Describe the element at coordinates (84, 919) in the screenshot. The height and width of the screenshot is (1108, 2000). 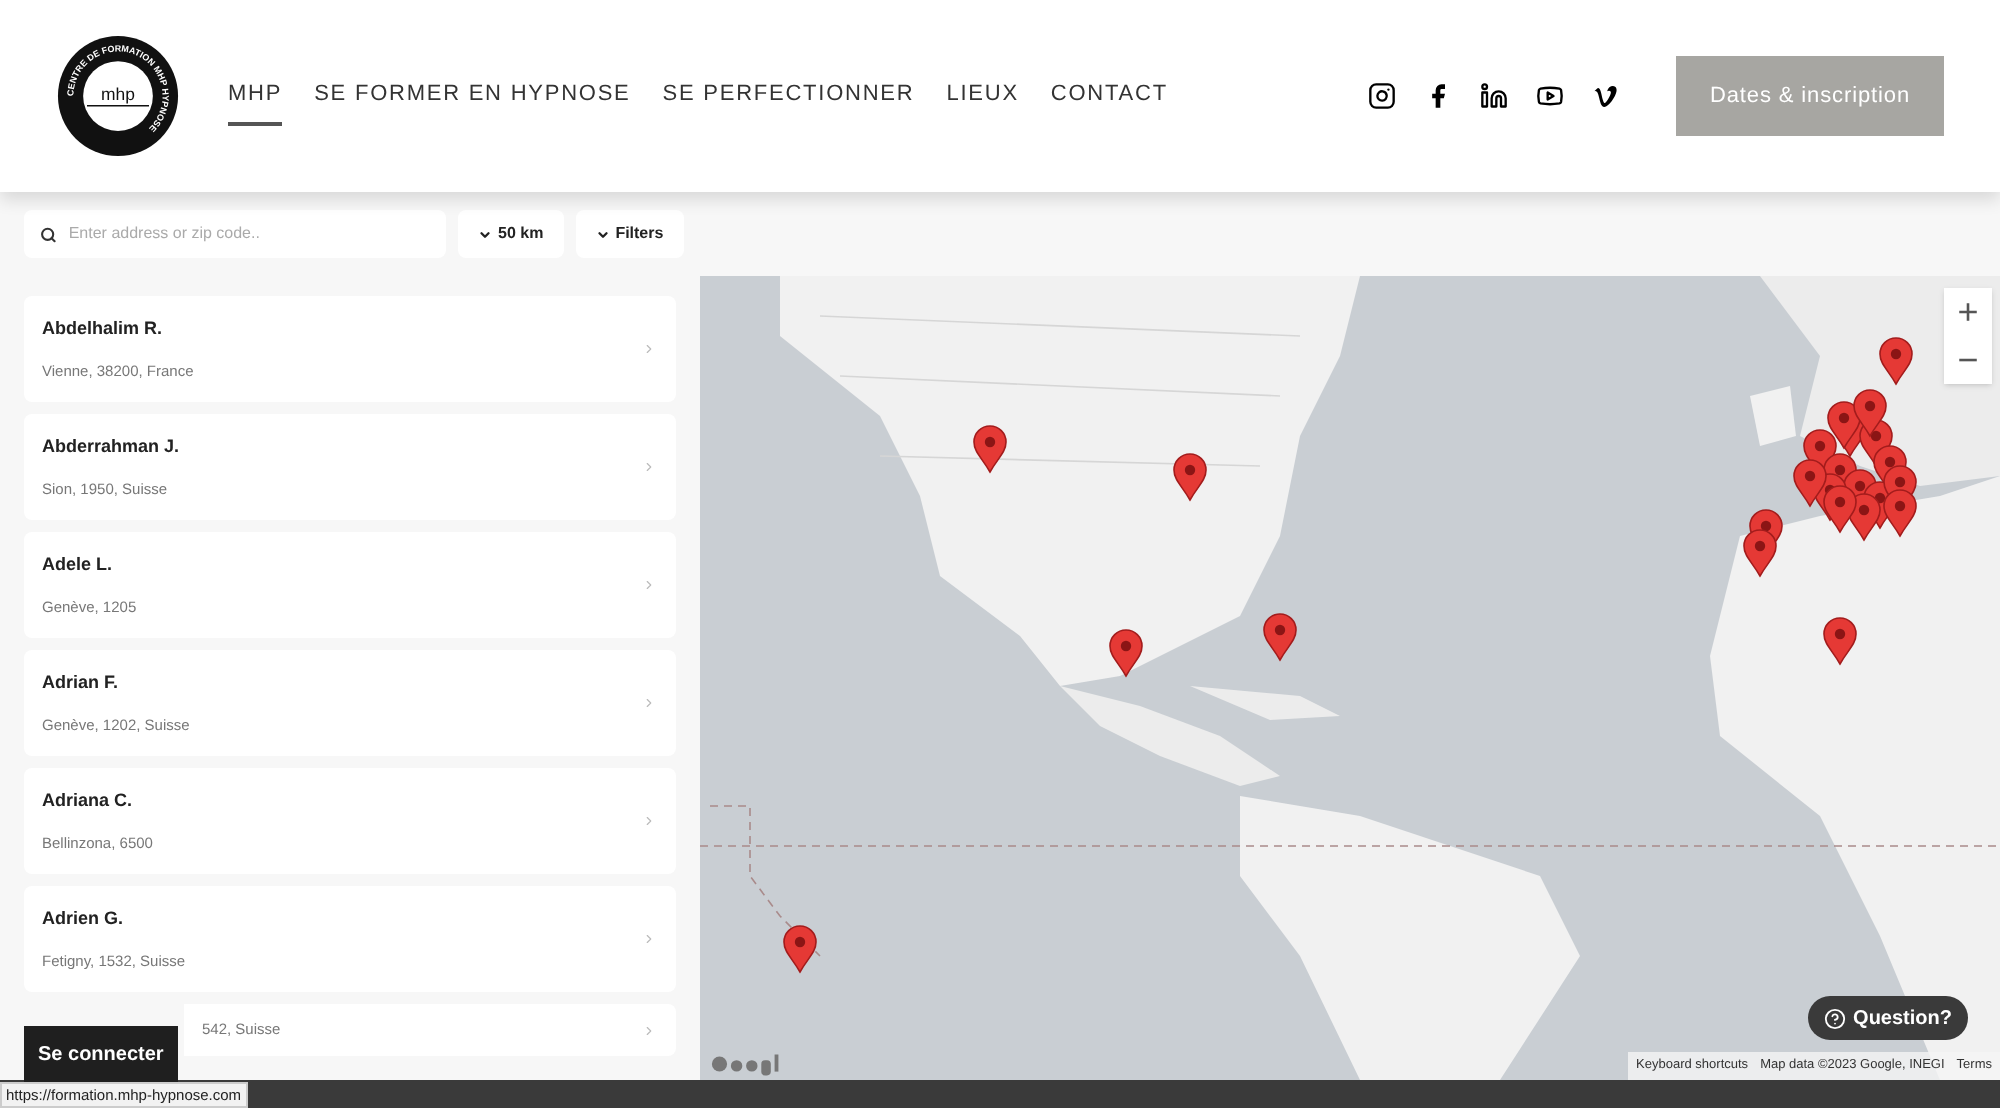
I see `practitioner-name: Adrien G.` at that location.